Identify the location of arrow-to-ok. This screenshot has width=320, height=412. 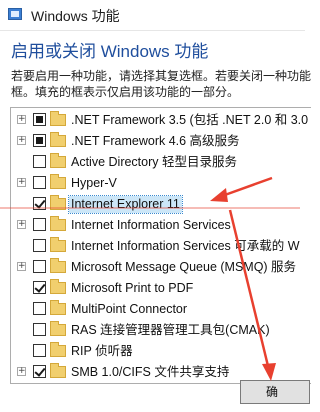
(249, 288).